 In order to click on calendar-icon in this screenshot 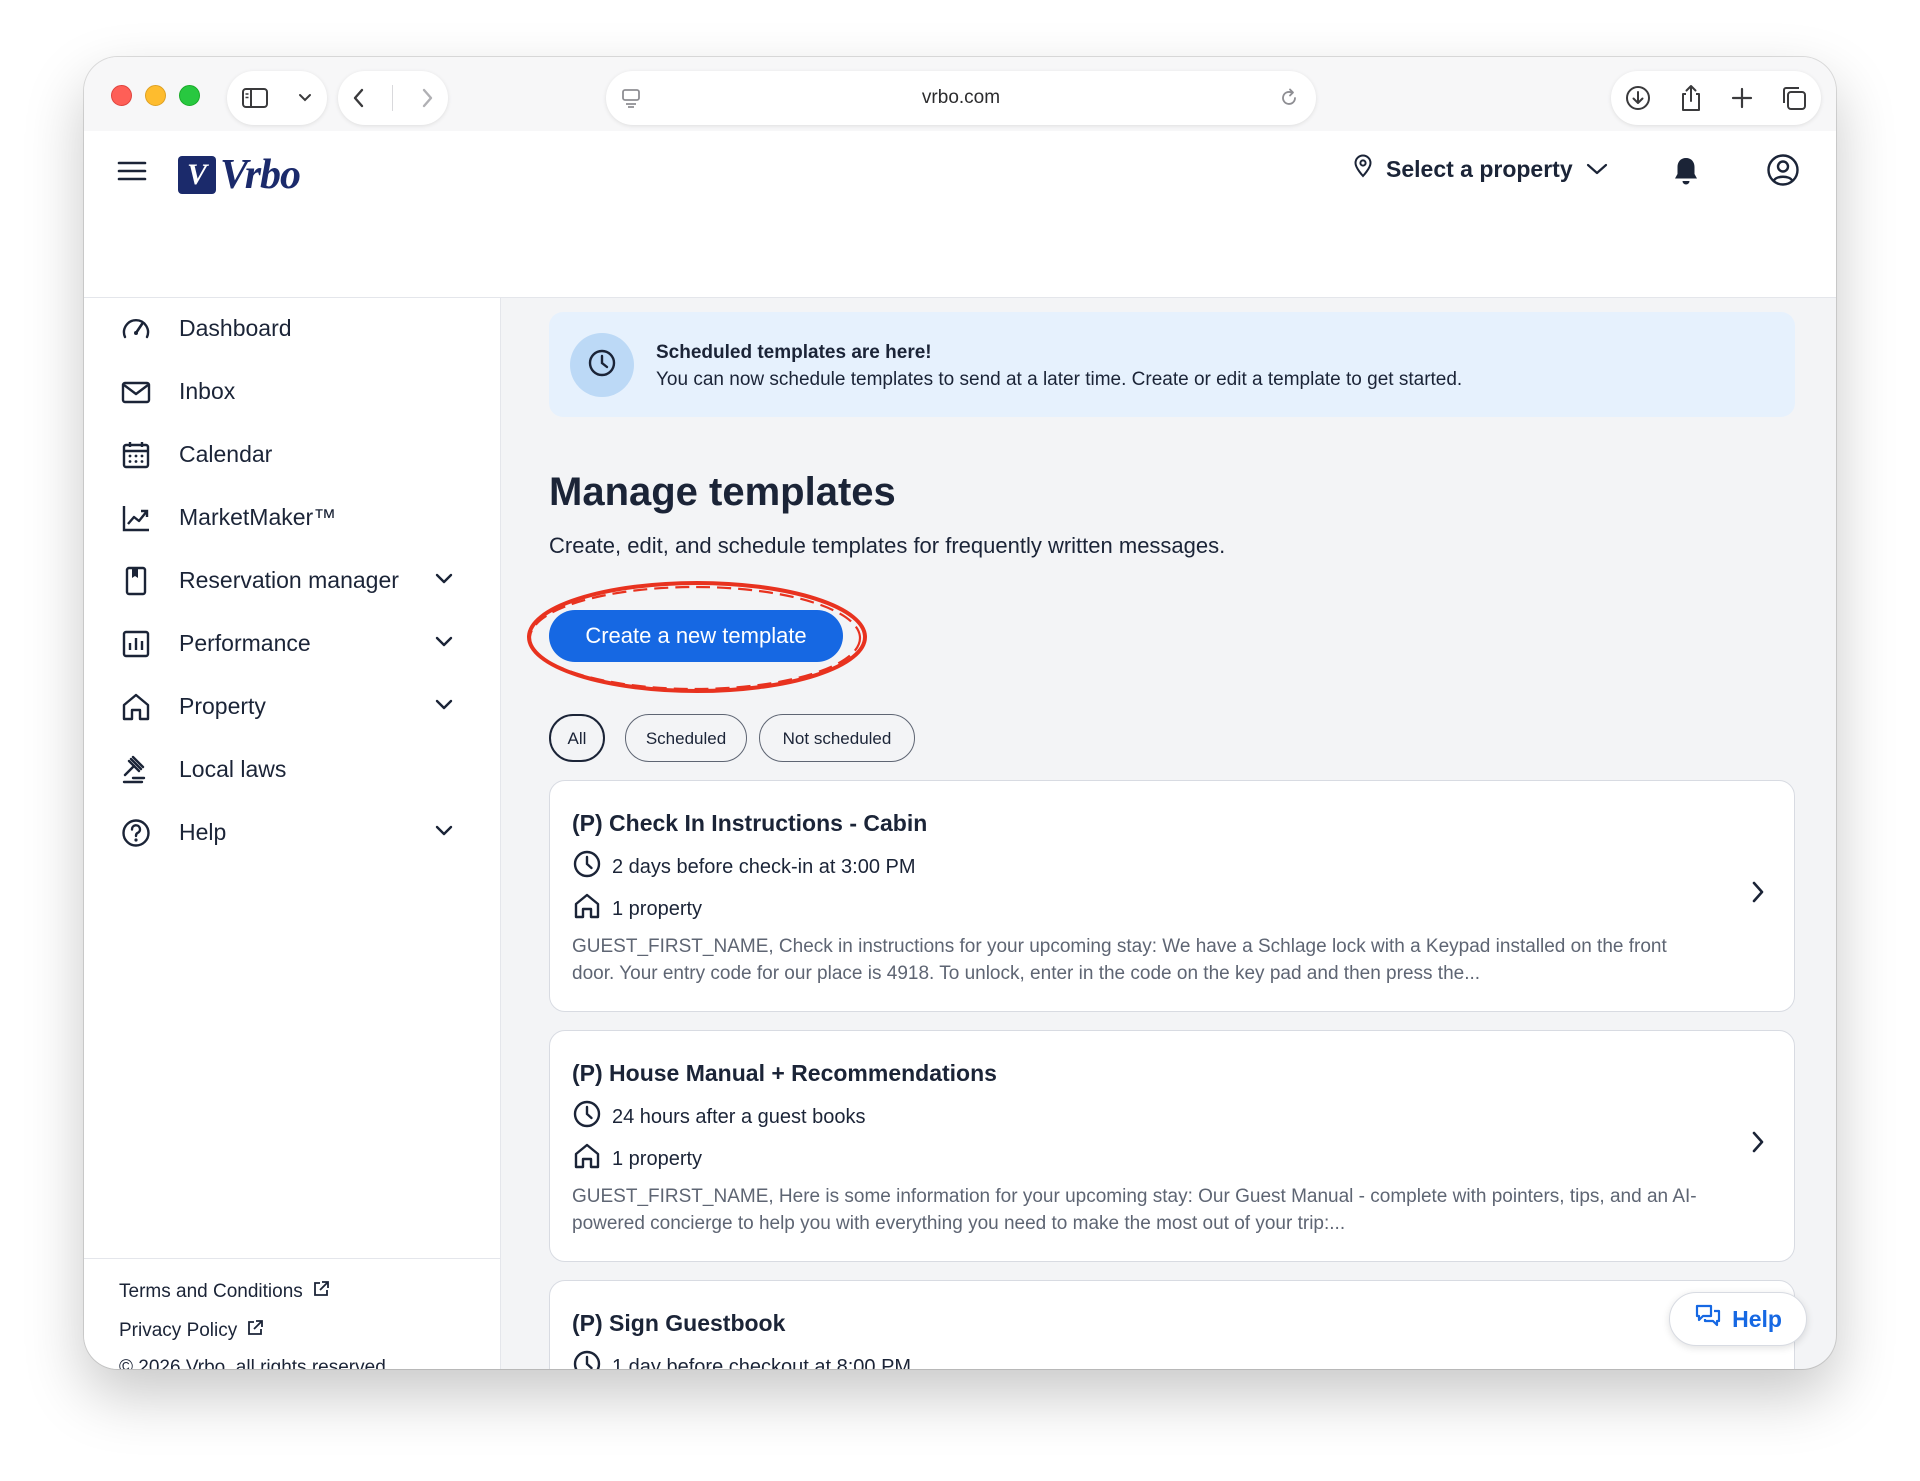, I will do `click(136, 457)`.